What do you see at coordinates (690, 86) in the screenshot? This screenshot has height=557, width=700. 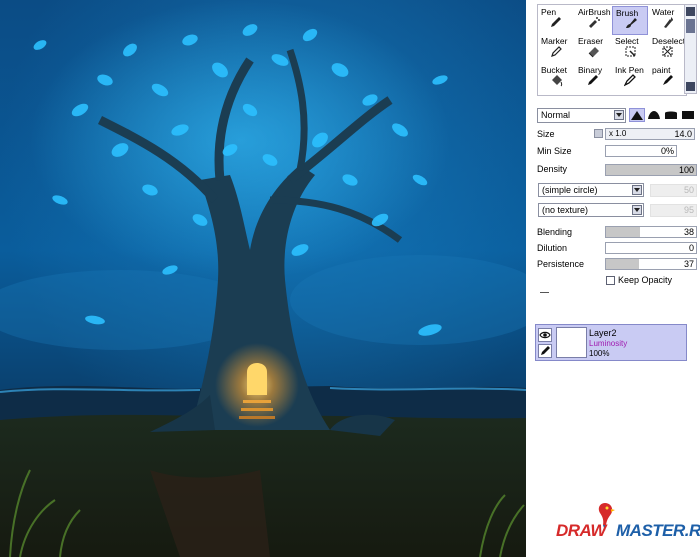 I see `scroll-down-arrow` at bounding box center [690, 86].